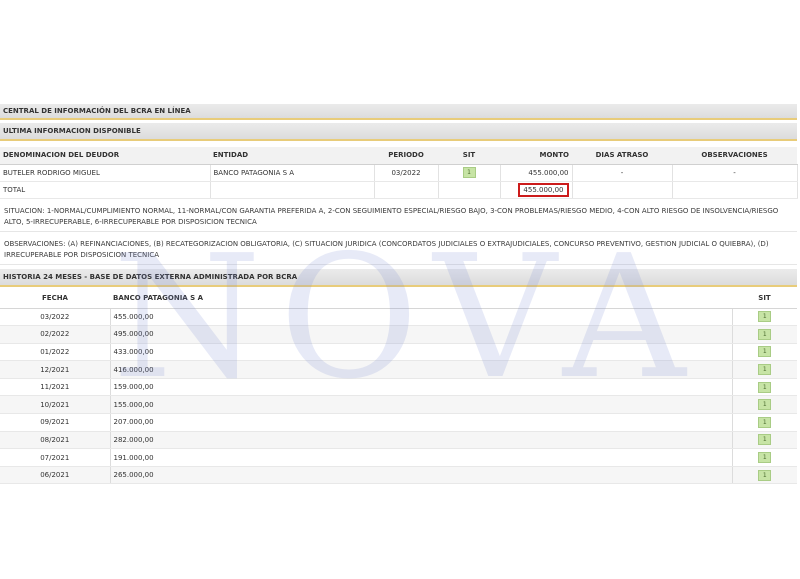  I want to click on col-obs: OBSERVACIONES, so click(734, 156).